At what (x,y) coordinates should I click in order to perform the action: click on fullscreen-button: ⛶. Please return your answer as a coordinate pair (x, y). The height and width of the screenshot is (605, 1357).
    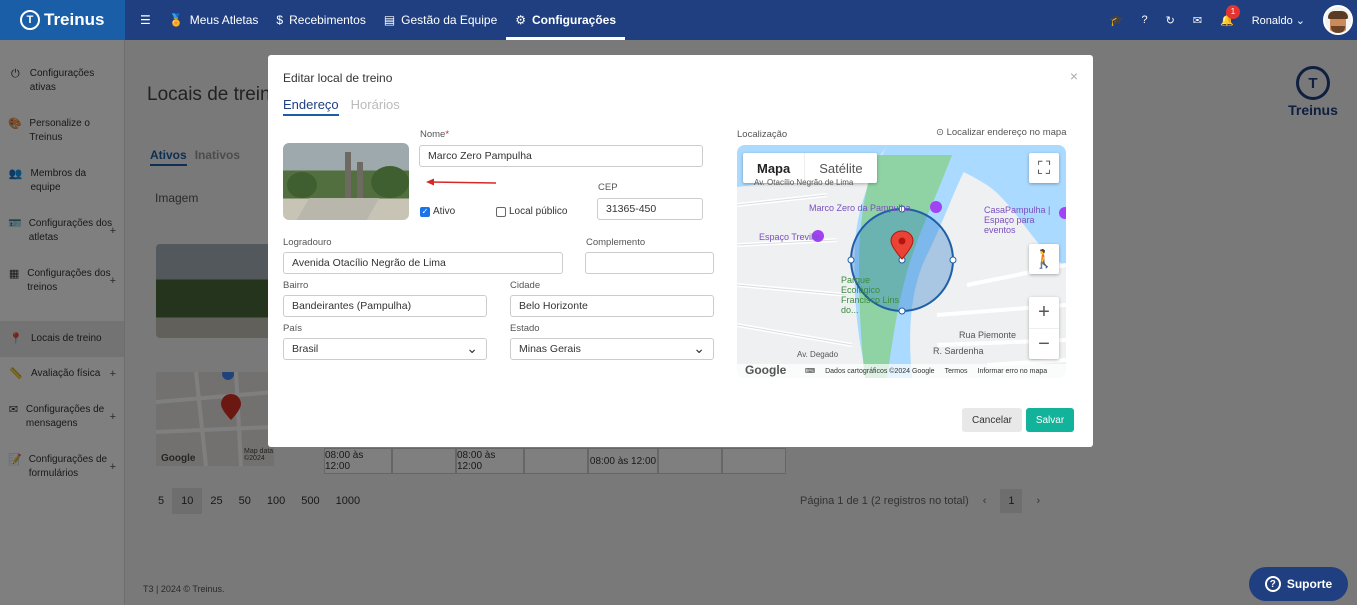
    Looking at the image, I should click on (1044, 168).